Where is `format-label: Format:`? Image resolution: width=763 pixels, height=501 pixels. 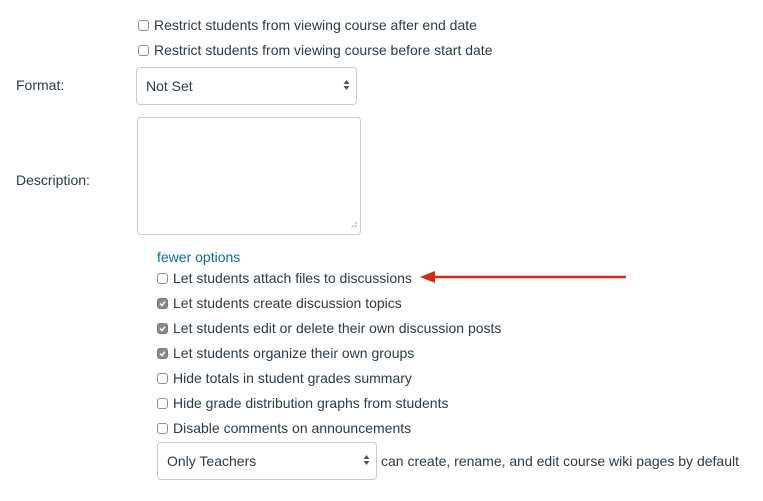 format-label: Format: is located at coordinates (40, 85).